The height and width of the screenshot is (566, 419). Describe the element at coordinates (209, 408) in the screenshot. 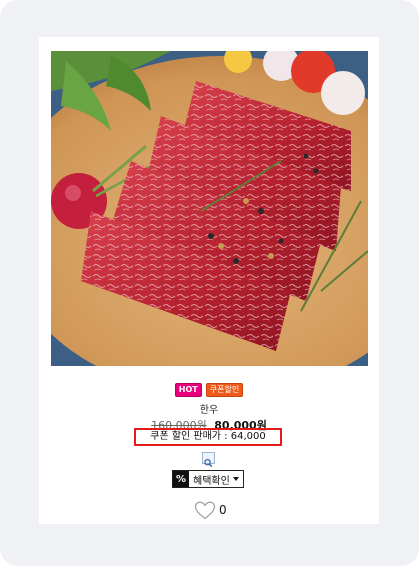

I see `product-name: 한우` at that location.